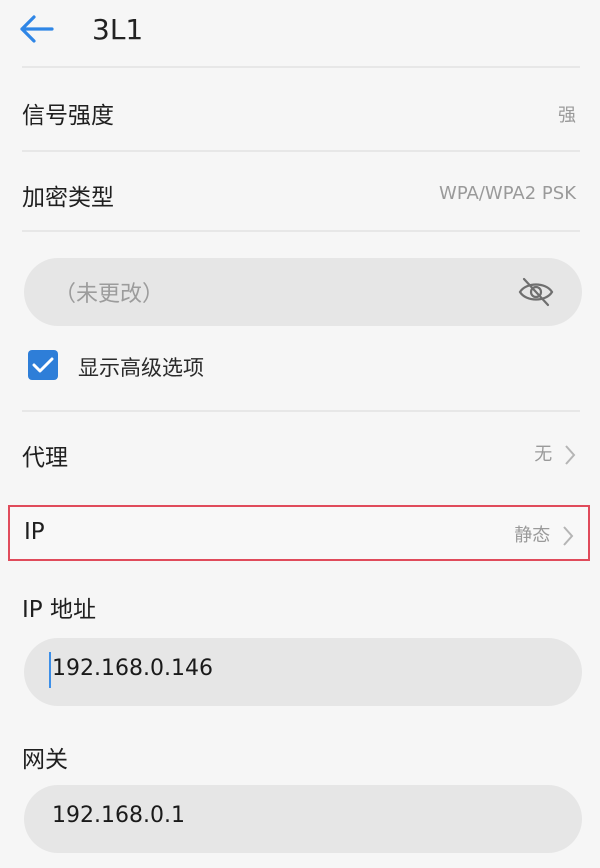 The image size is (600, 868). What do you see at coordinates (141, 368) in the screenshot?
I see `advanced-options-label: 显示高级选项` at bounding box center [141, 368].